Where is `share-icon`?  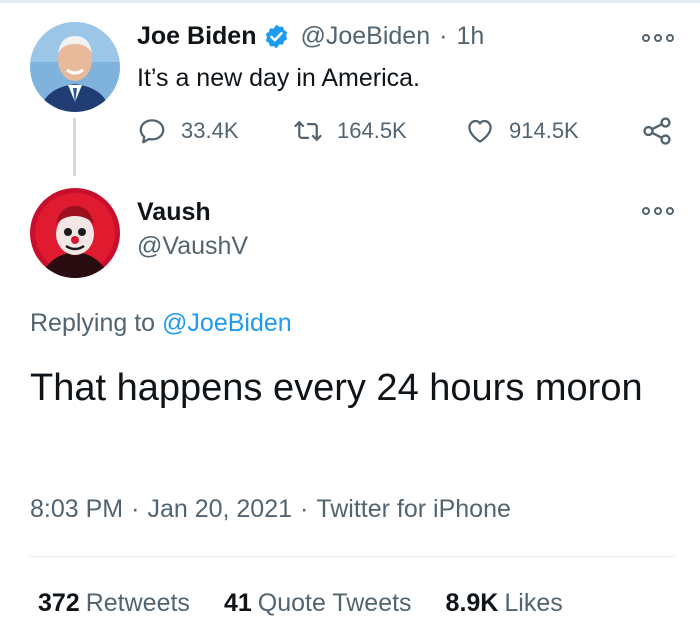 share-icon is located at coordinates (657, 131).